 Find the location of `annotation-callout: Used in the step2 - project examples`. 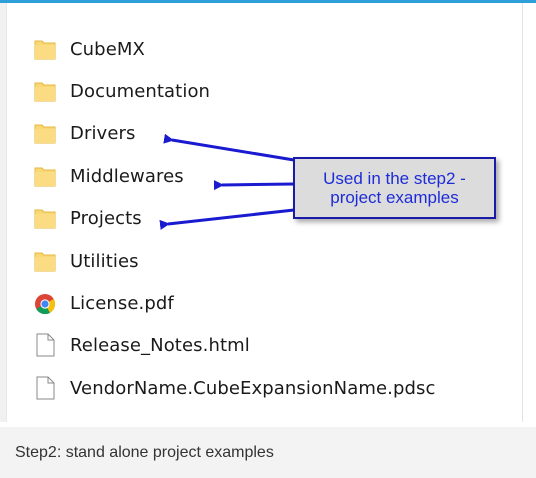

annotation-callout: Used in the step2 - project examples is located at coordinates (394, 188).